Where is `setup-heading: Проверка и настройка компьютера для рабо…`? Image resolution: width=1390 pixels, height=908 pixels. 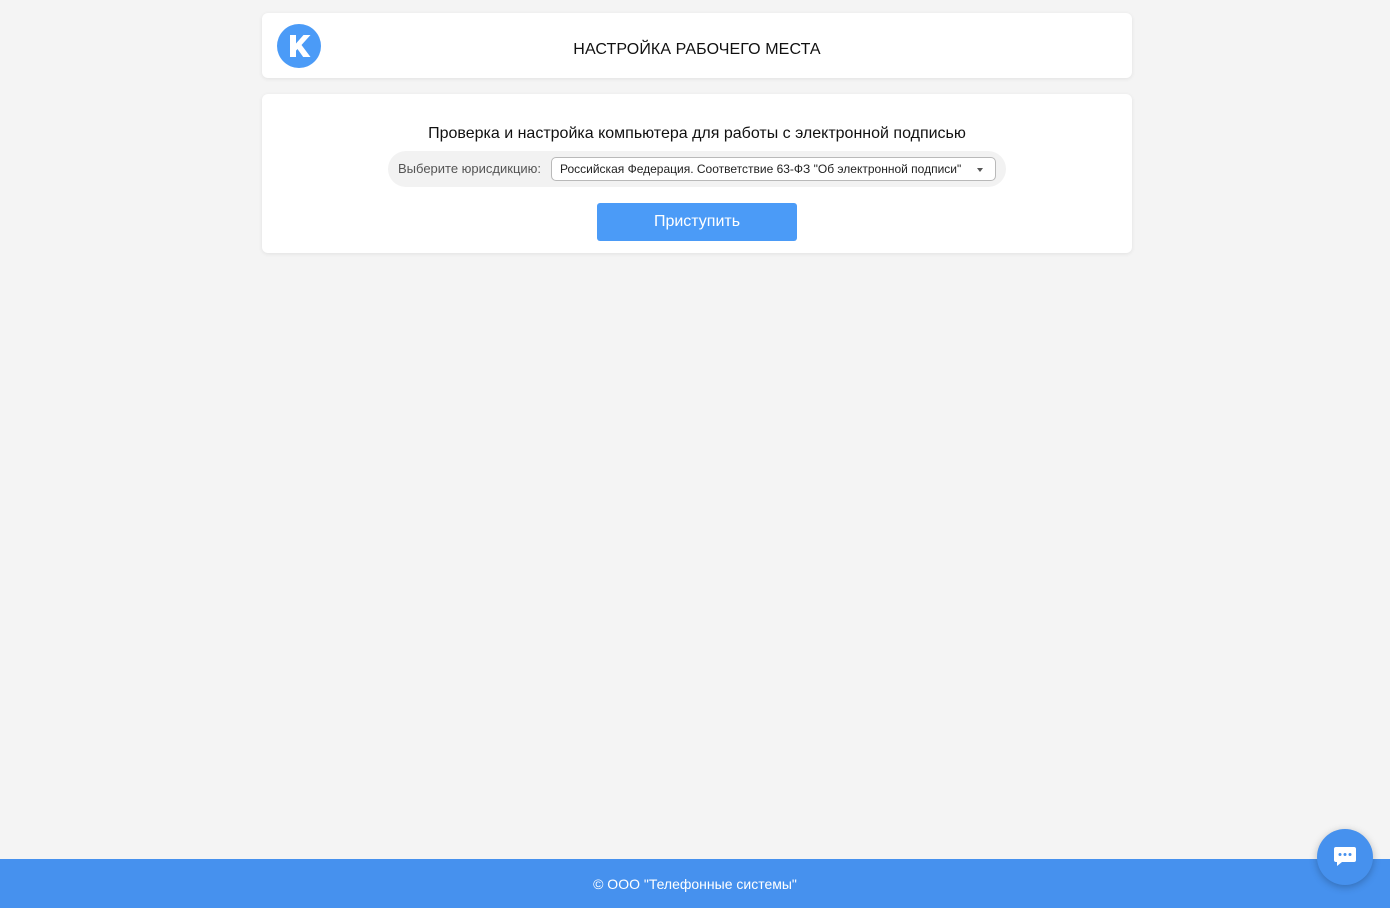
setup-heading: Проверка и настройка компьютера для рабо… is located at coordinates (697, 133).